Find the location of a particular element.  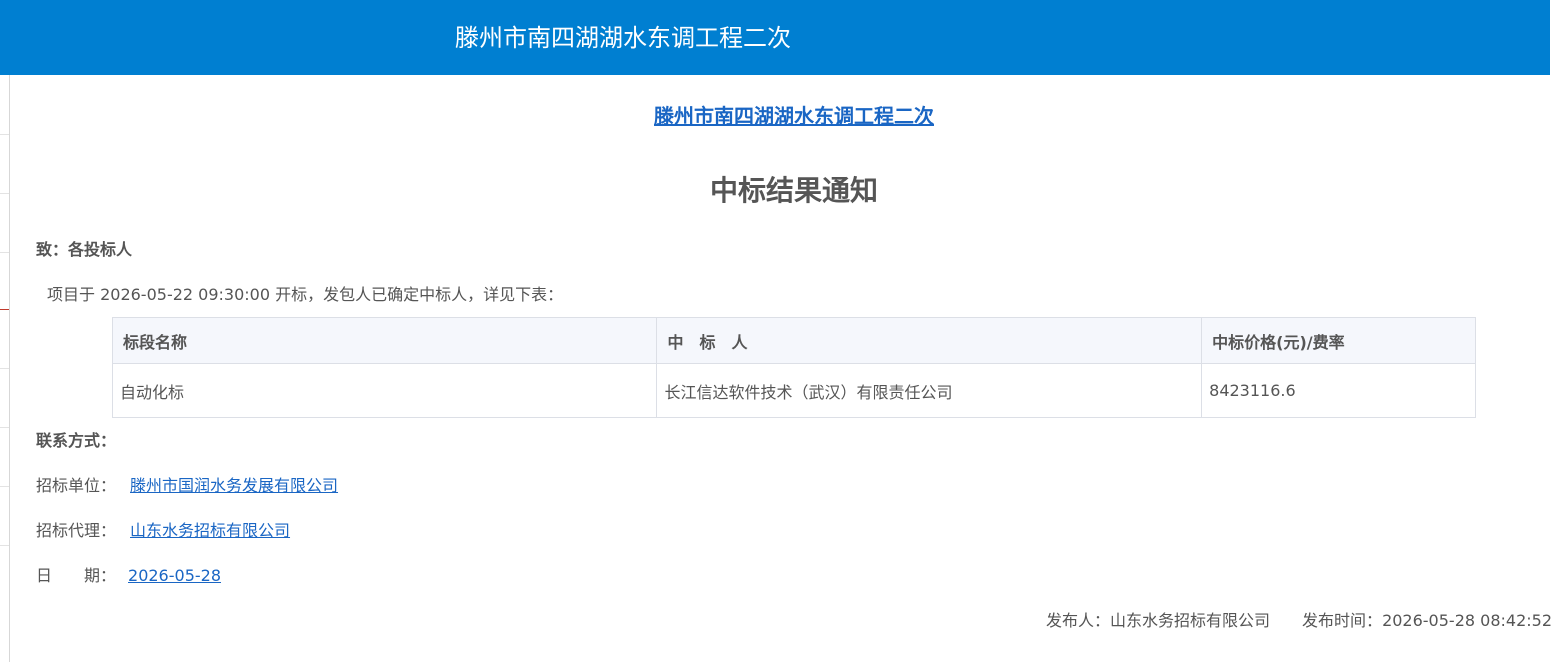

tenderer-link: 滕州市国润水务发展有限公司 is located at coordinates (234, 485).